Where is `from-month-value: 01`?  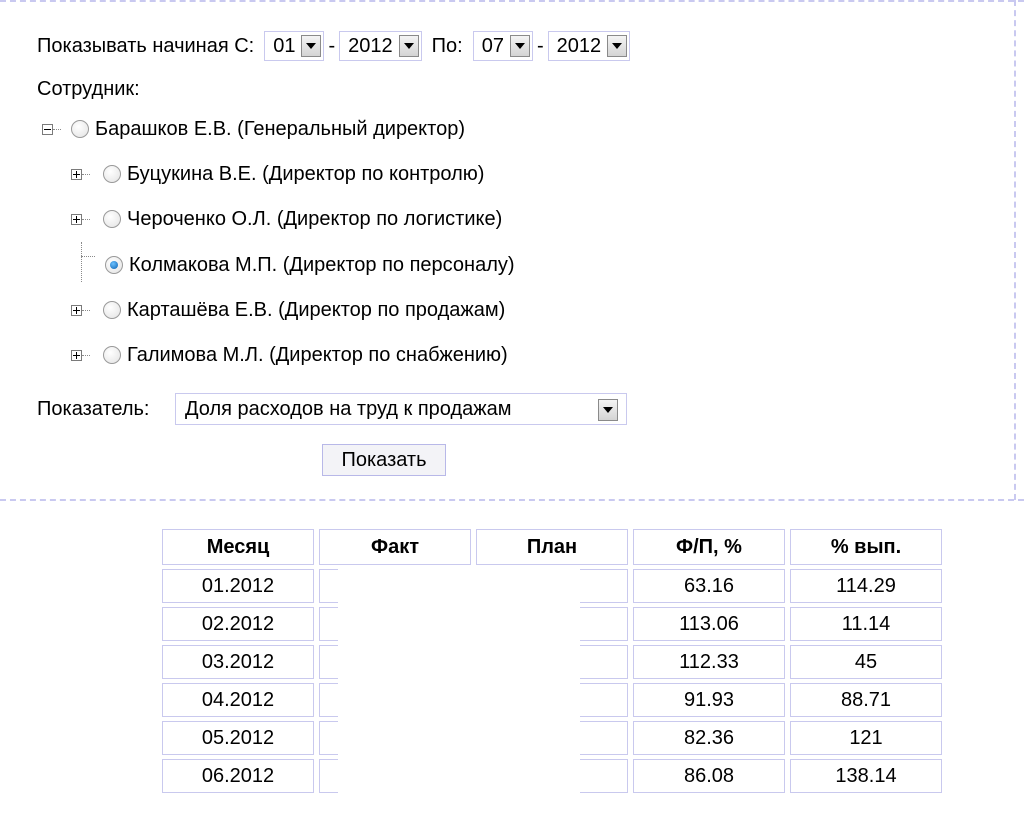
from-month-value: 01 is located at coordinates (284, 45).